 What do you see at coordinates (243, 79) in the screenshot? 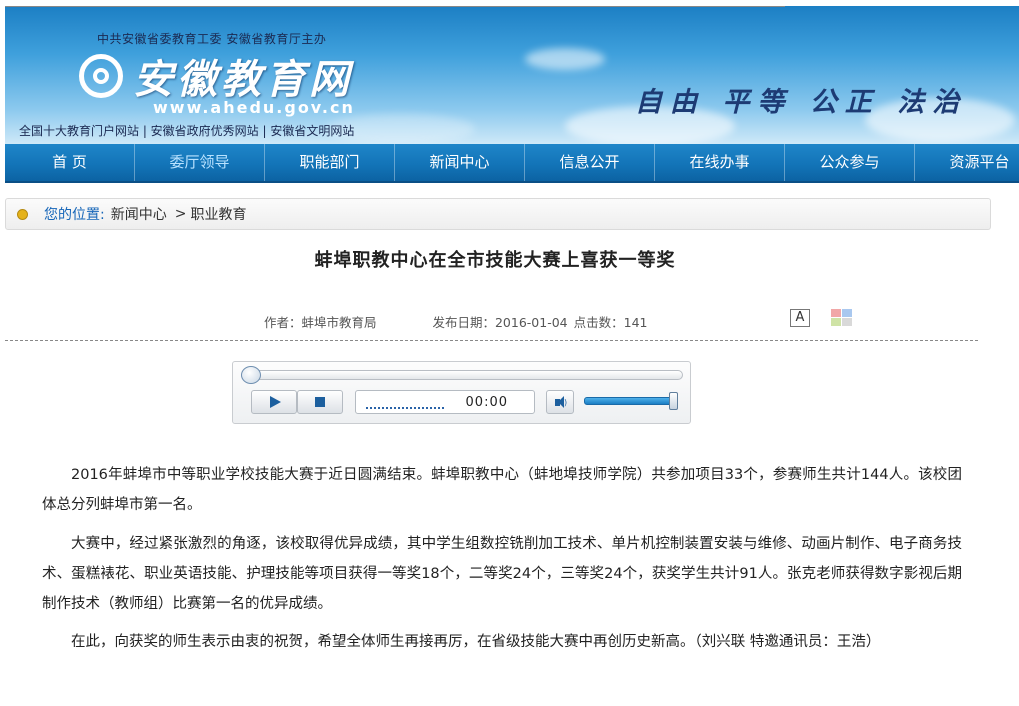
I see `site-name: 安徽教育网` at bounding box center [243, 79].